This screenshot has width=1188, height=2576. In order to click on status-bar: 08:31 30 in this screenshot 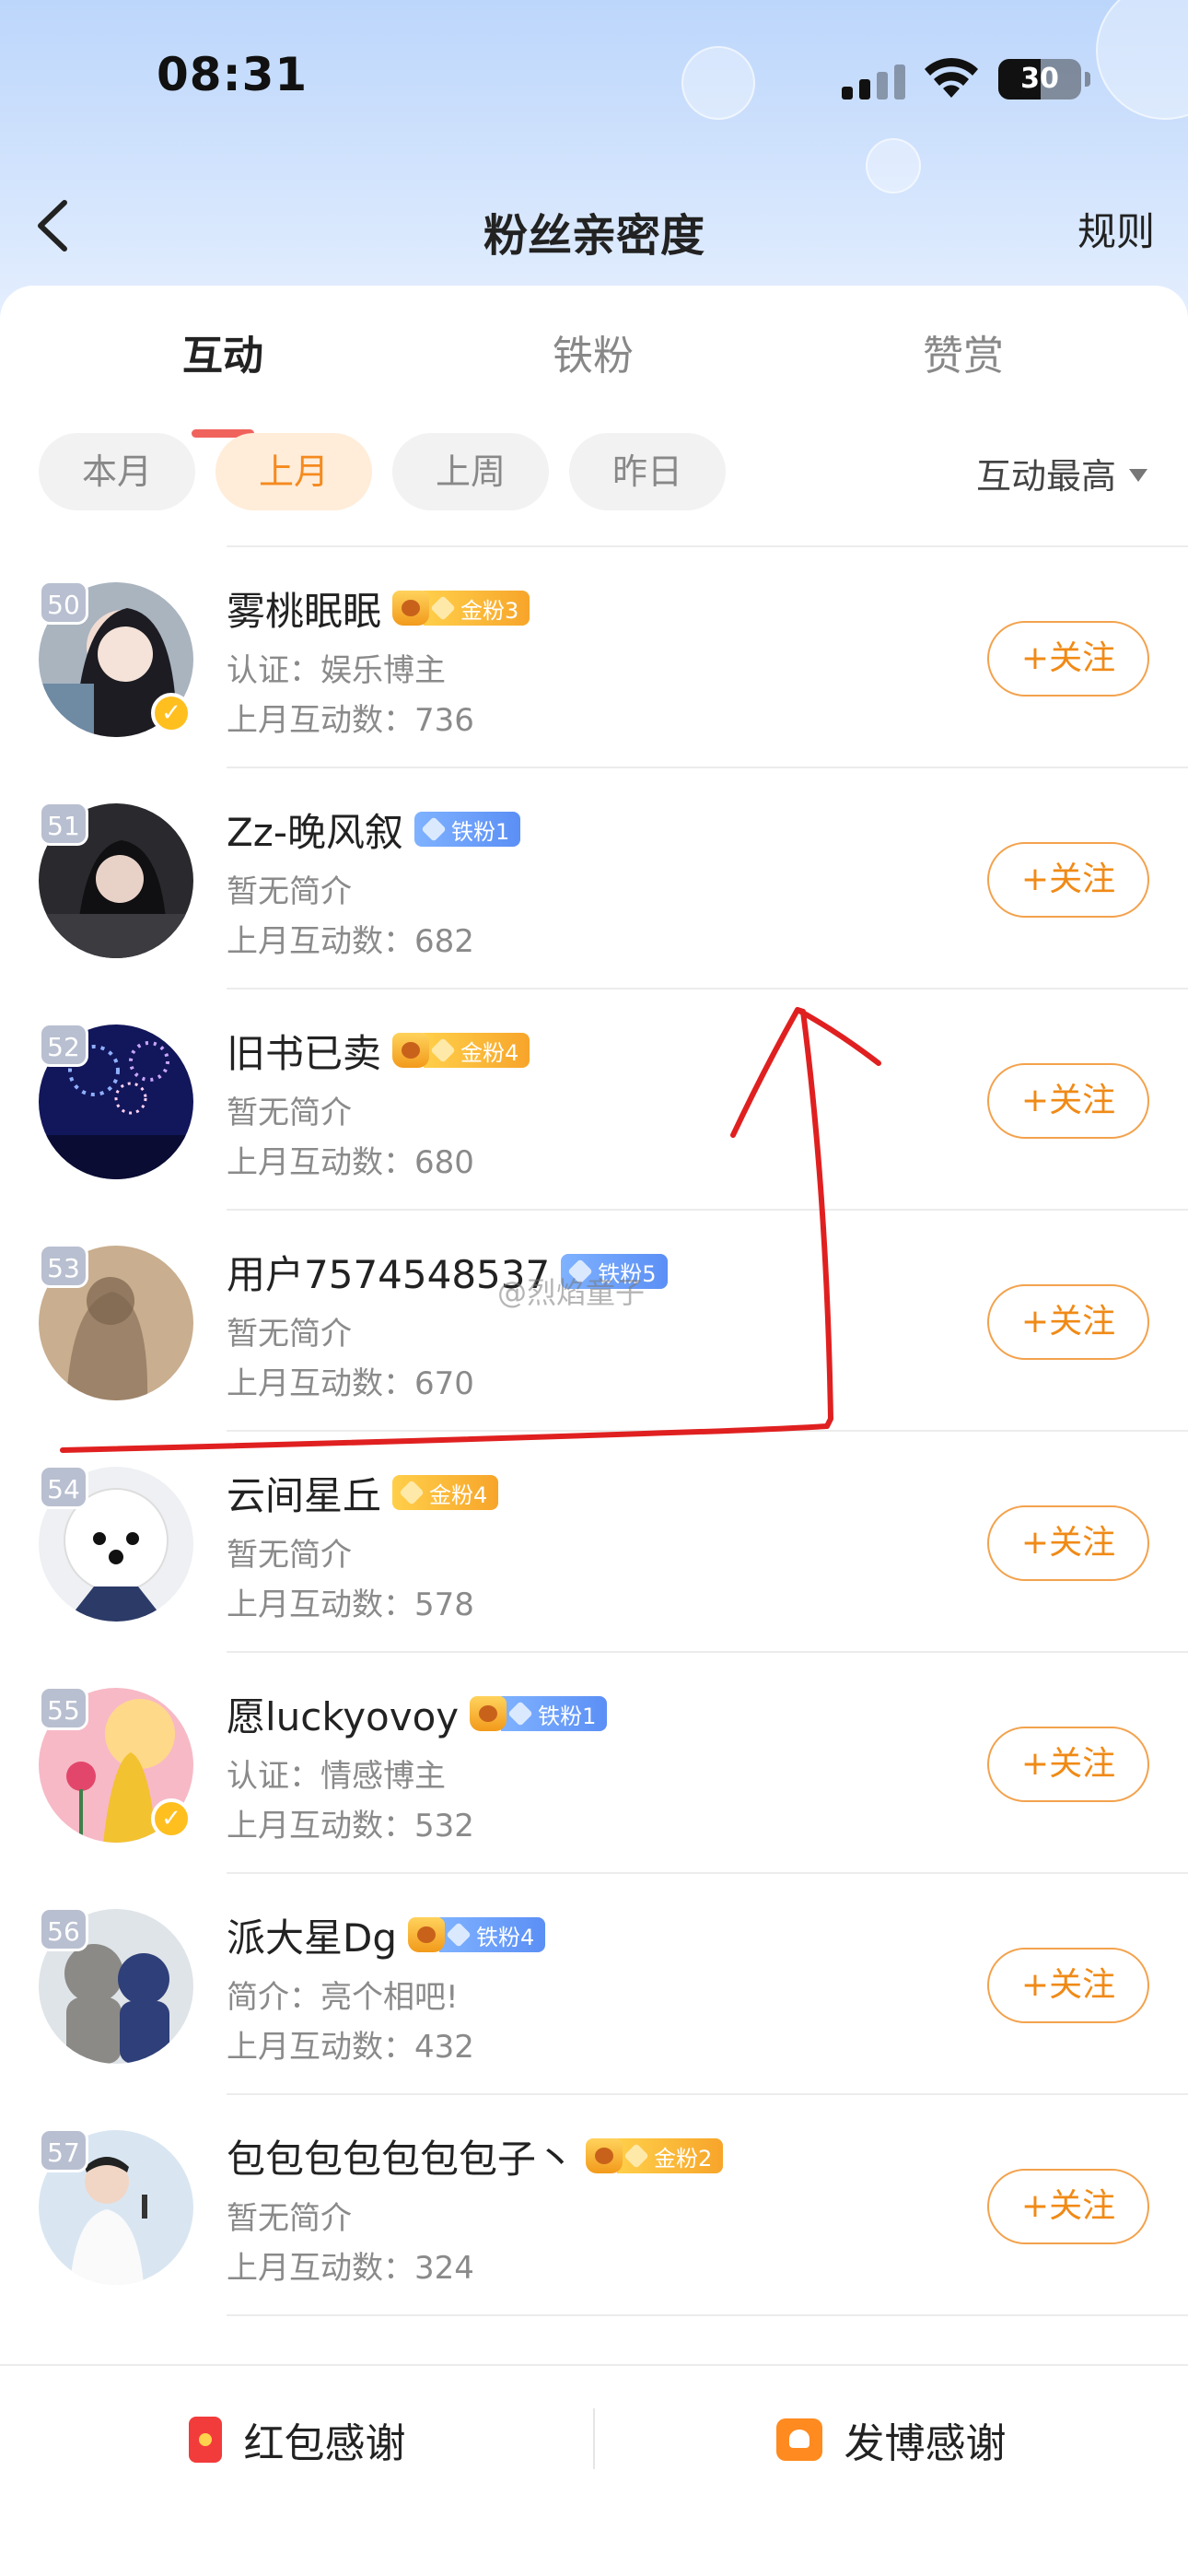, I will do `click(594, 78)`.